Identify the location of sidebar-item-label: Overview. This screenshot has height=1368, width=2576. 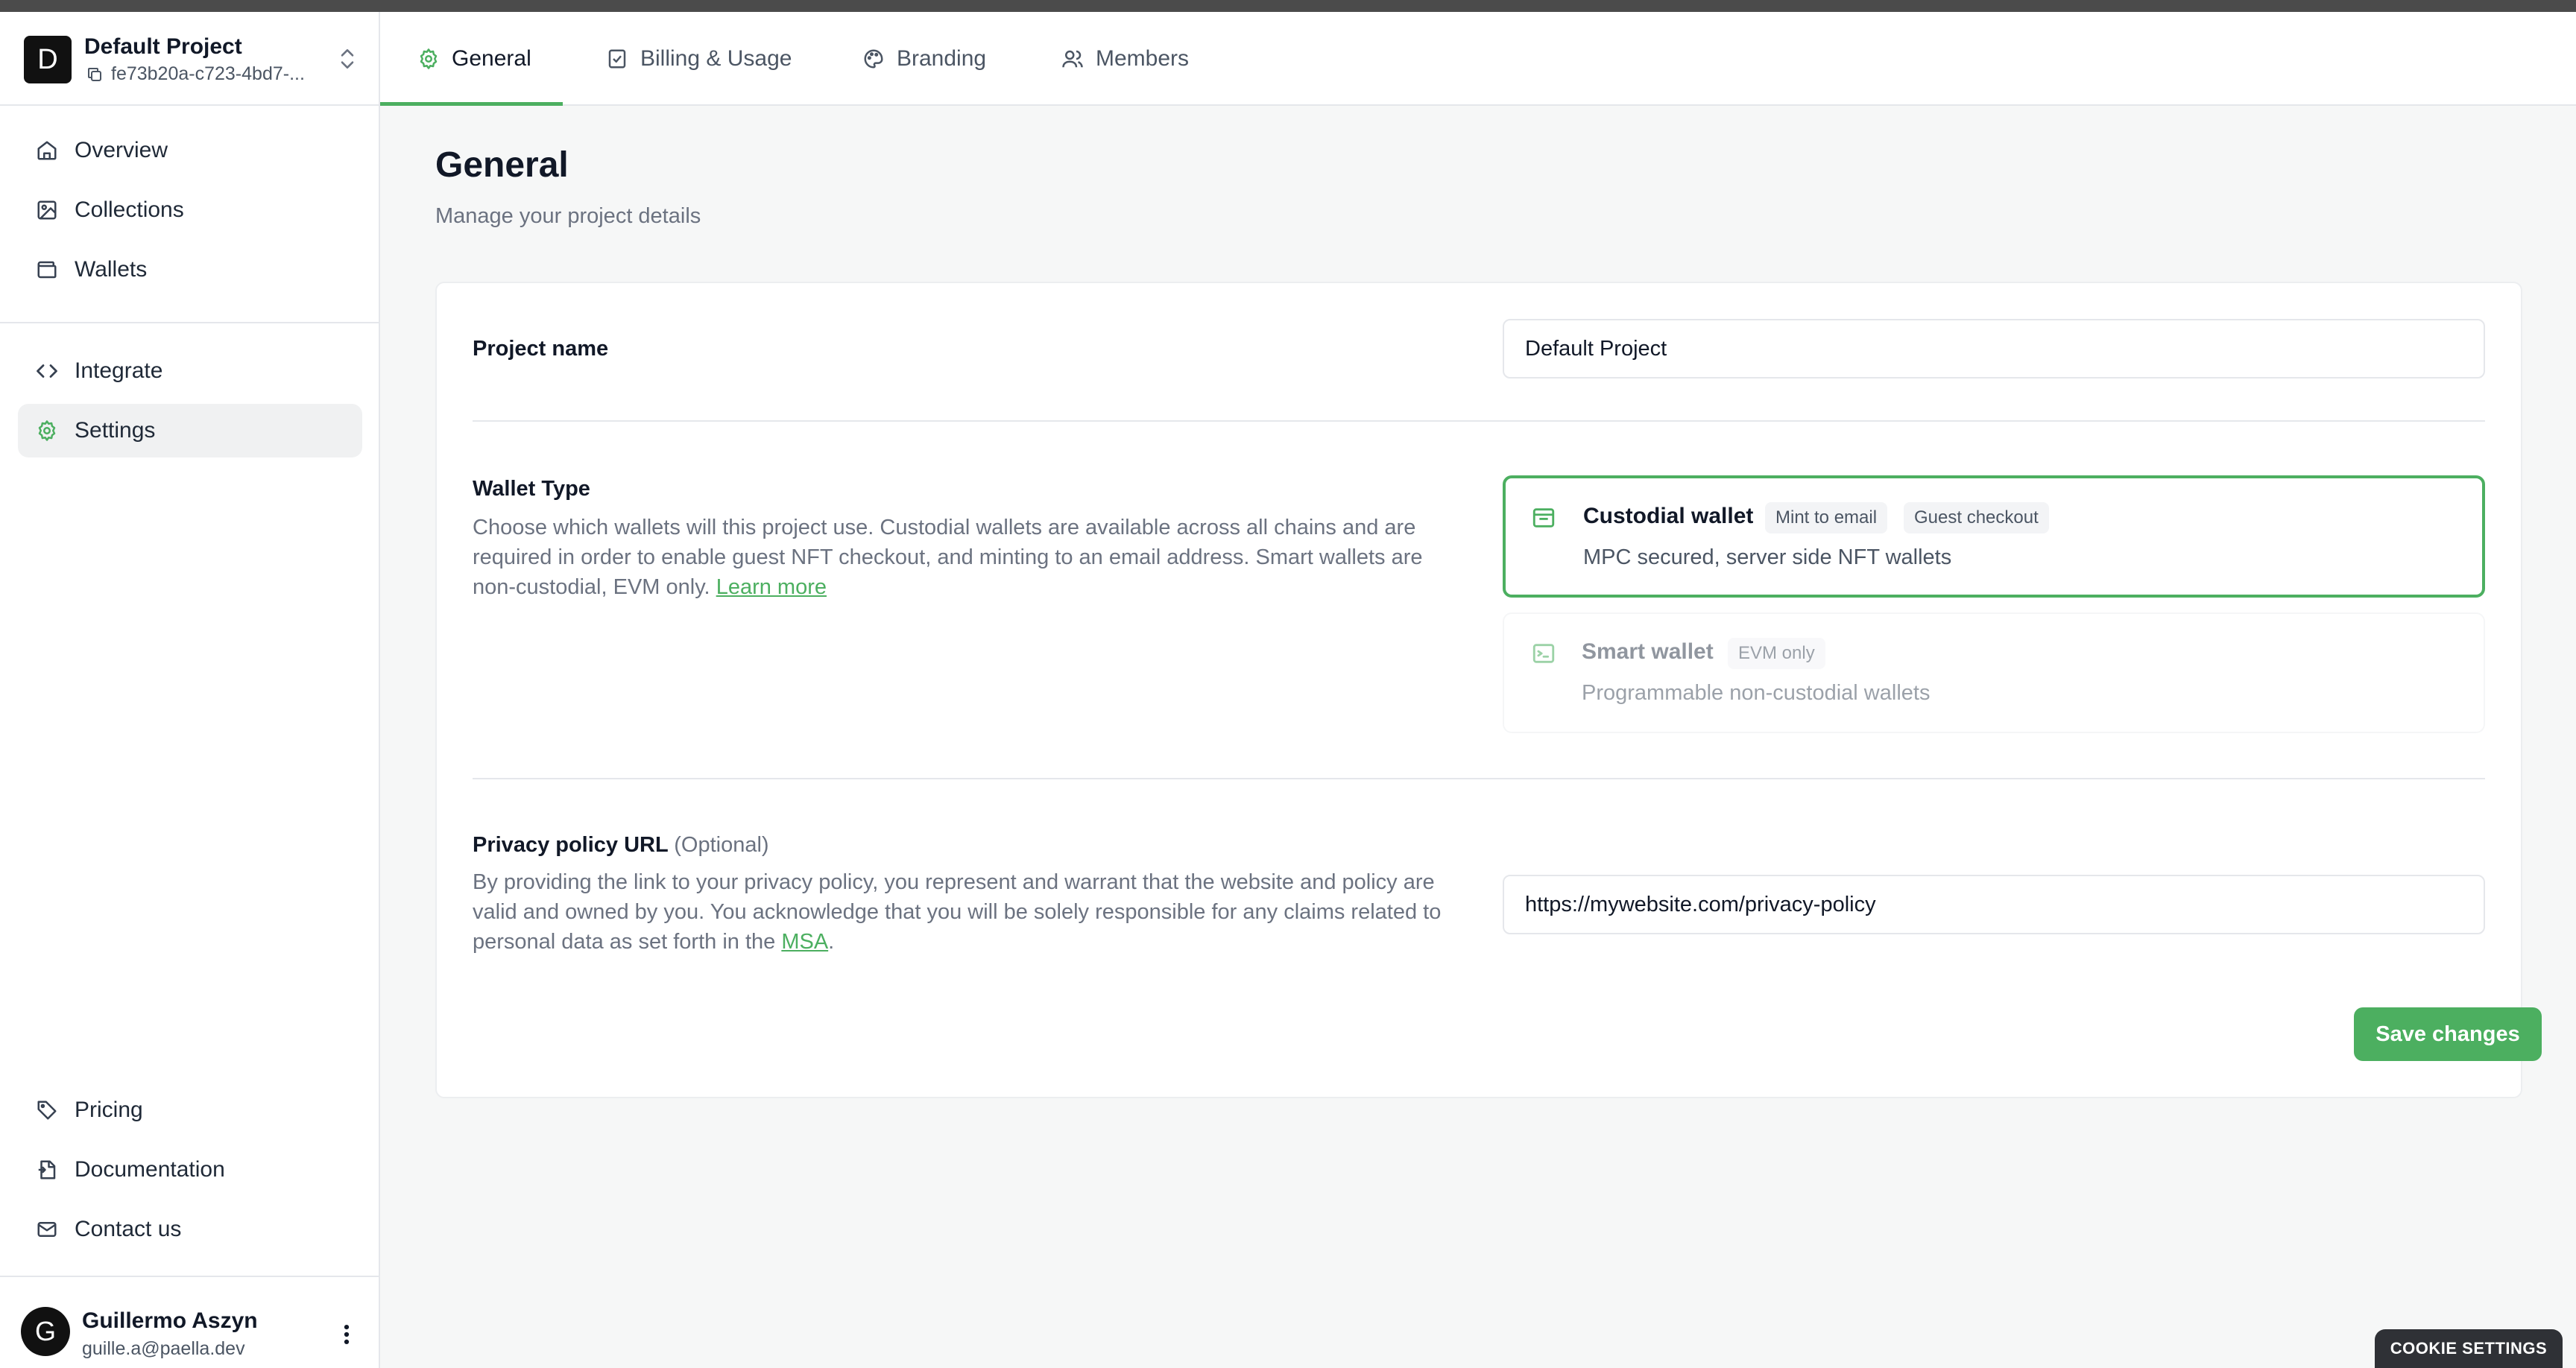
(122, 150).